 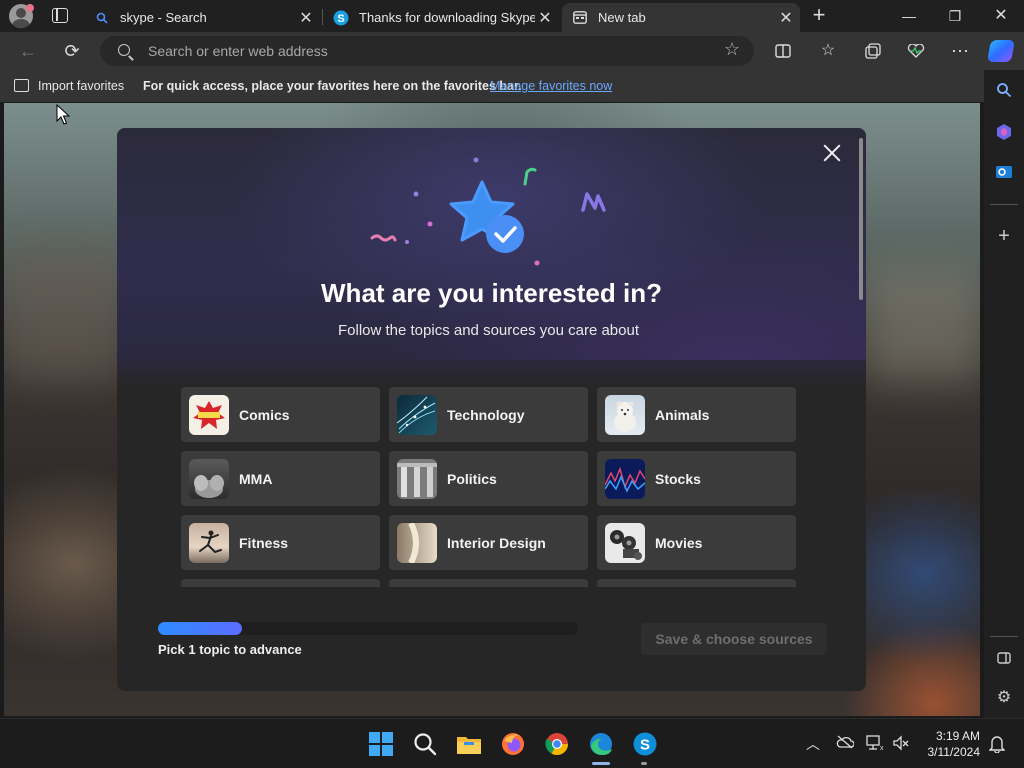 What do you see at coordinates (63, 114) in the screenshot?
I see `mouse-cursor-icon` at bounding box center [63, 114].